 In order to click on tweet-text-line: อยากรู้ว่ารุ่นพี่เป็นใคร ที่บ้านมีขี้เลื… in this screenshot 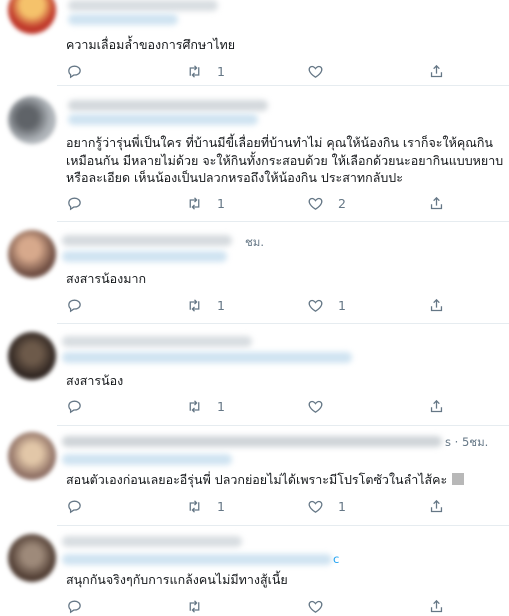, I will do `click(279, 142)`.